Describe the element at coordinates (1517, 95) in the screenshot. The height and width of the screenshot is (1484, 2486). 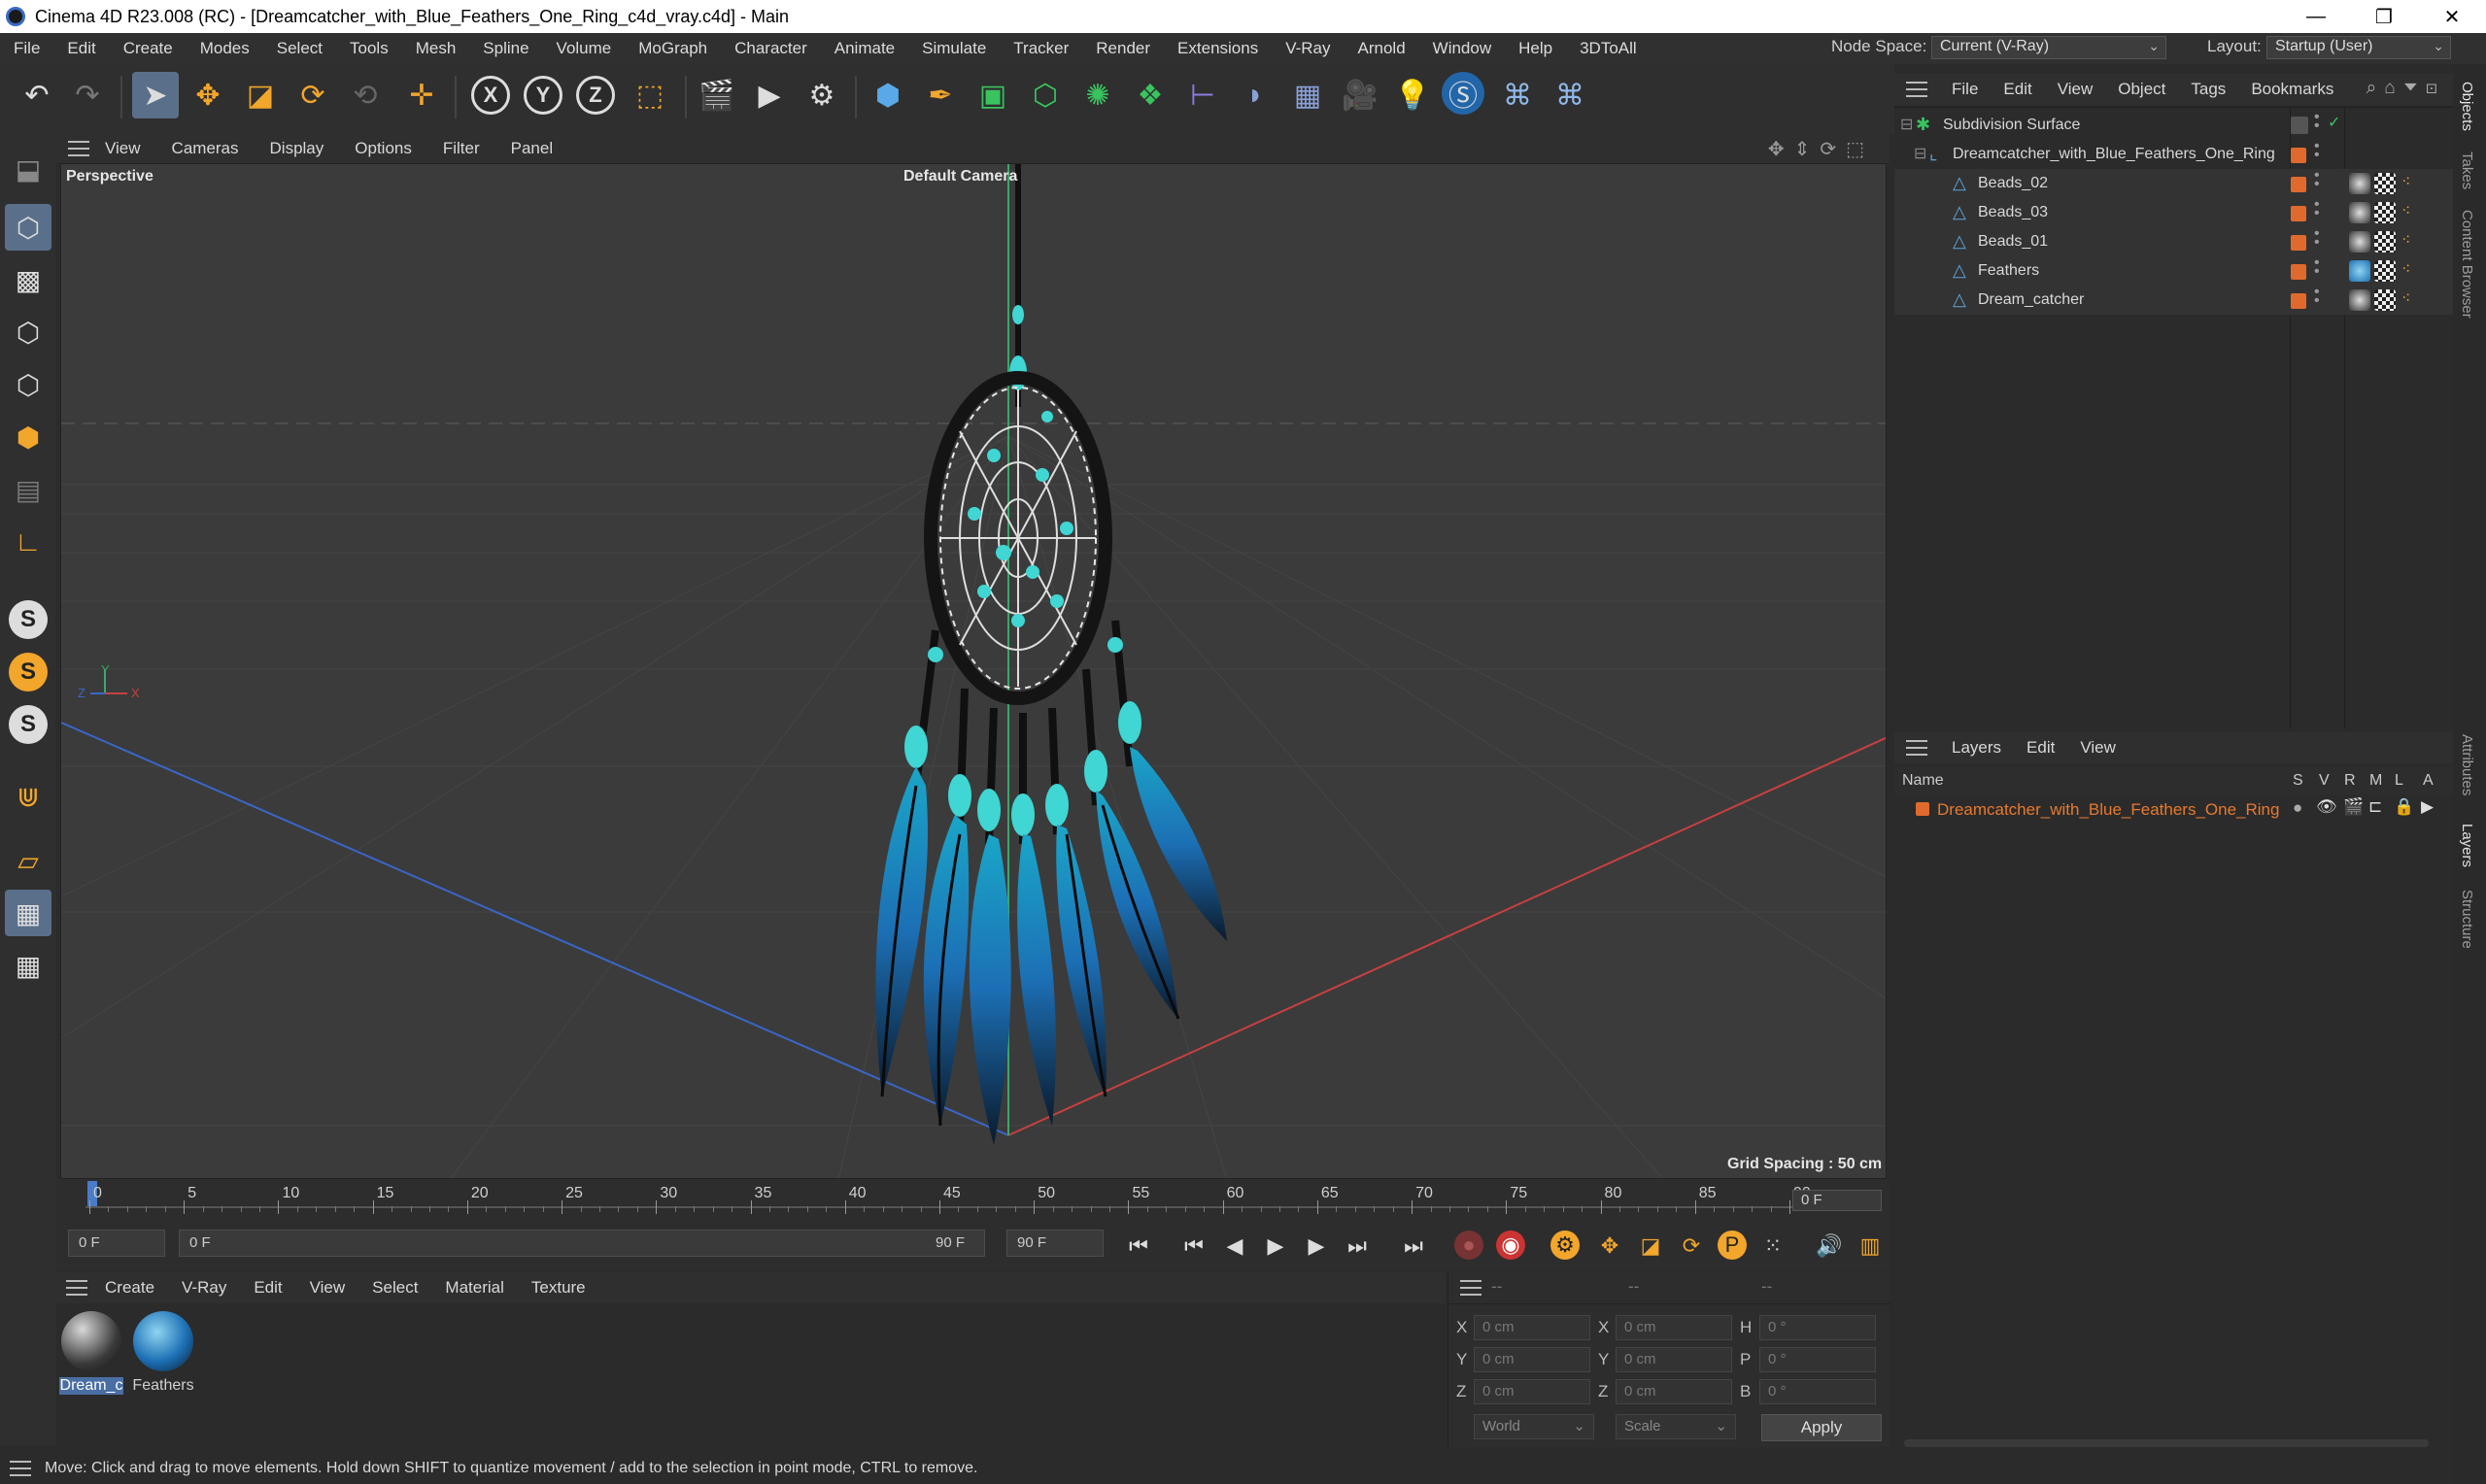
I see `python-icon: ⌘` at that location.